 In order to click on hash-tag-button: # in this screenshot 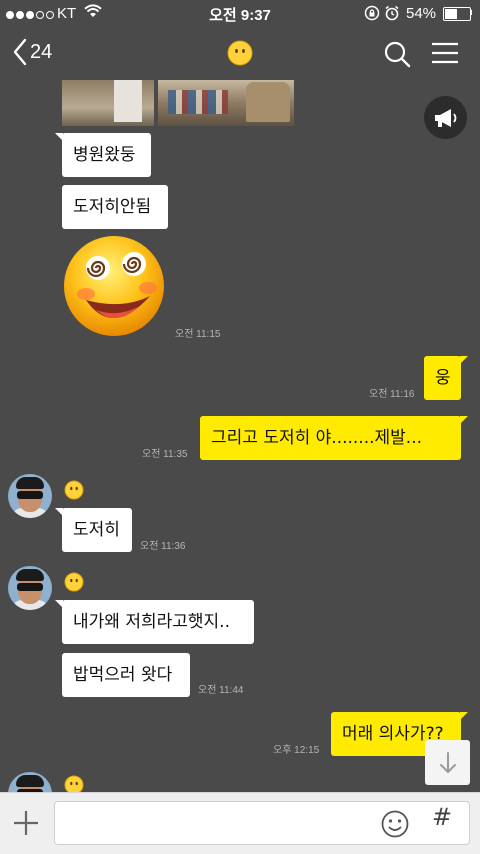, I will do `click(442, 817)`.